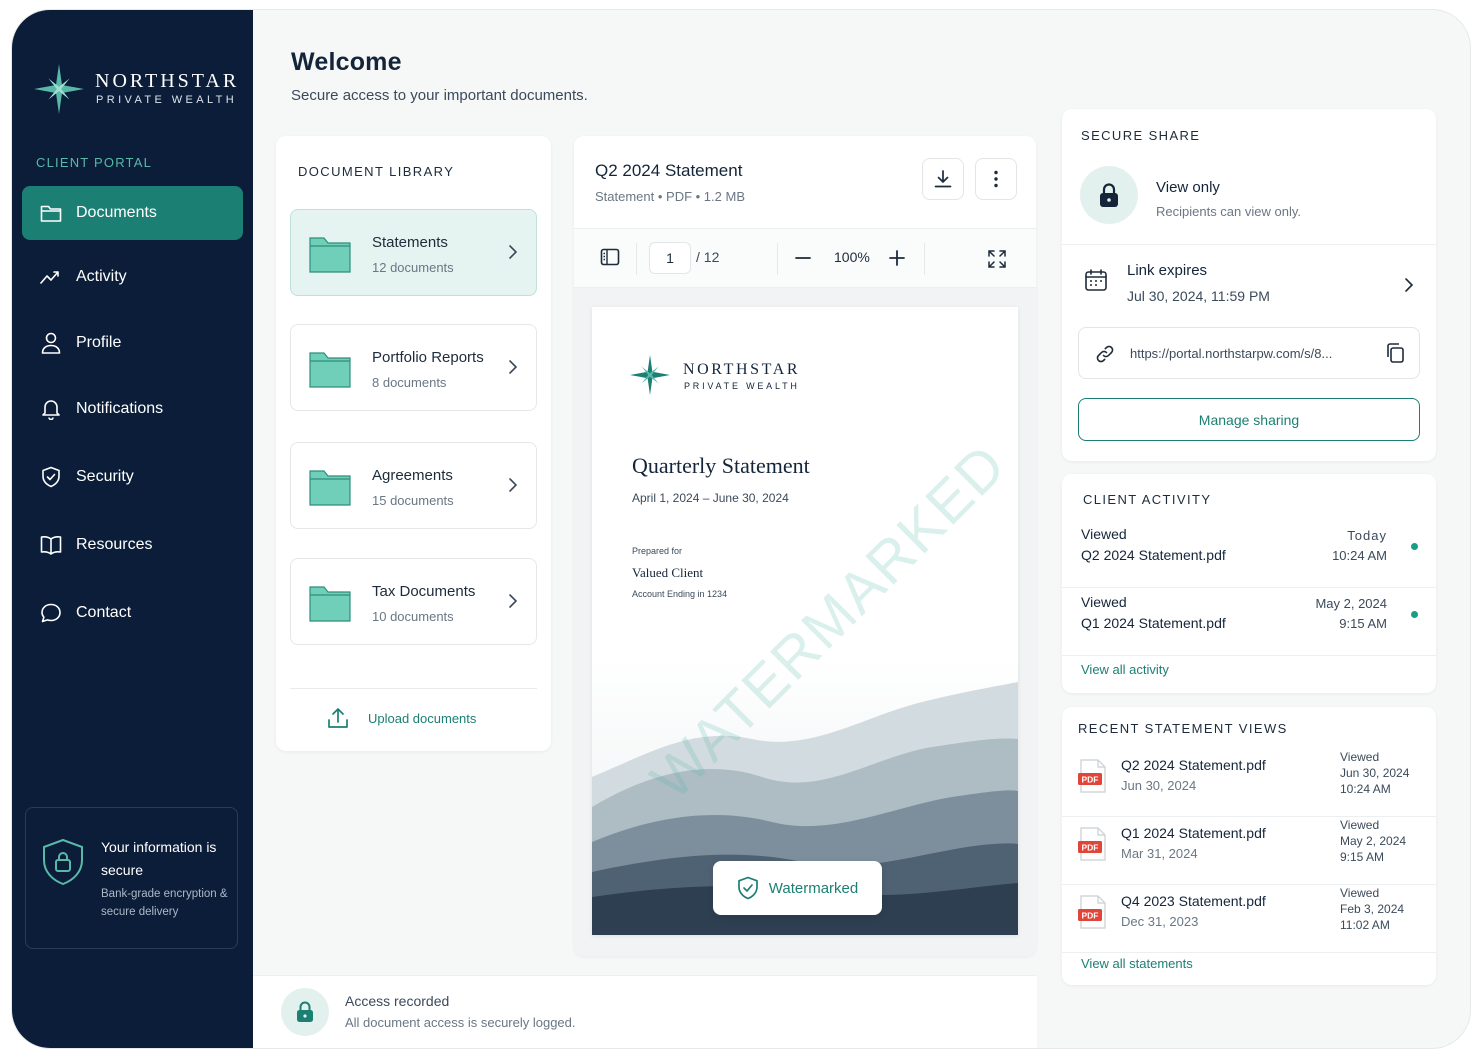  What do you see at coordinates (668, 572) in the screenshot?
I see `preview-client-name: Valued Client` at bounding box center [668, 572].